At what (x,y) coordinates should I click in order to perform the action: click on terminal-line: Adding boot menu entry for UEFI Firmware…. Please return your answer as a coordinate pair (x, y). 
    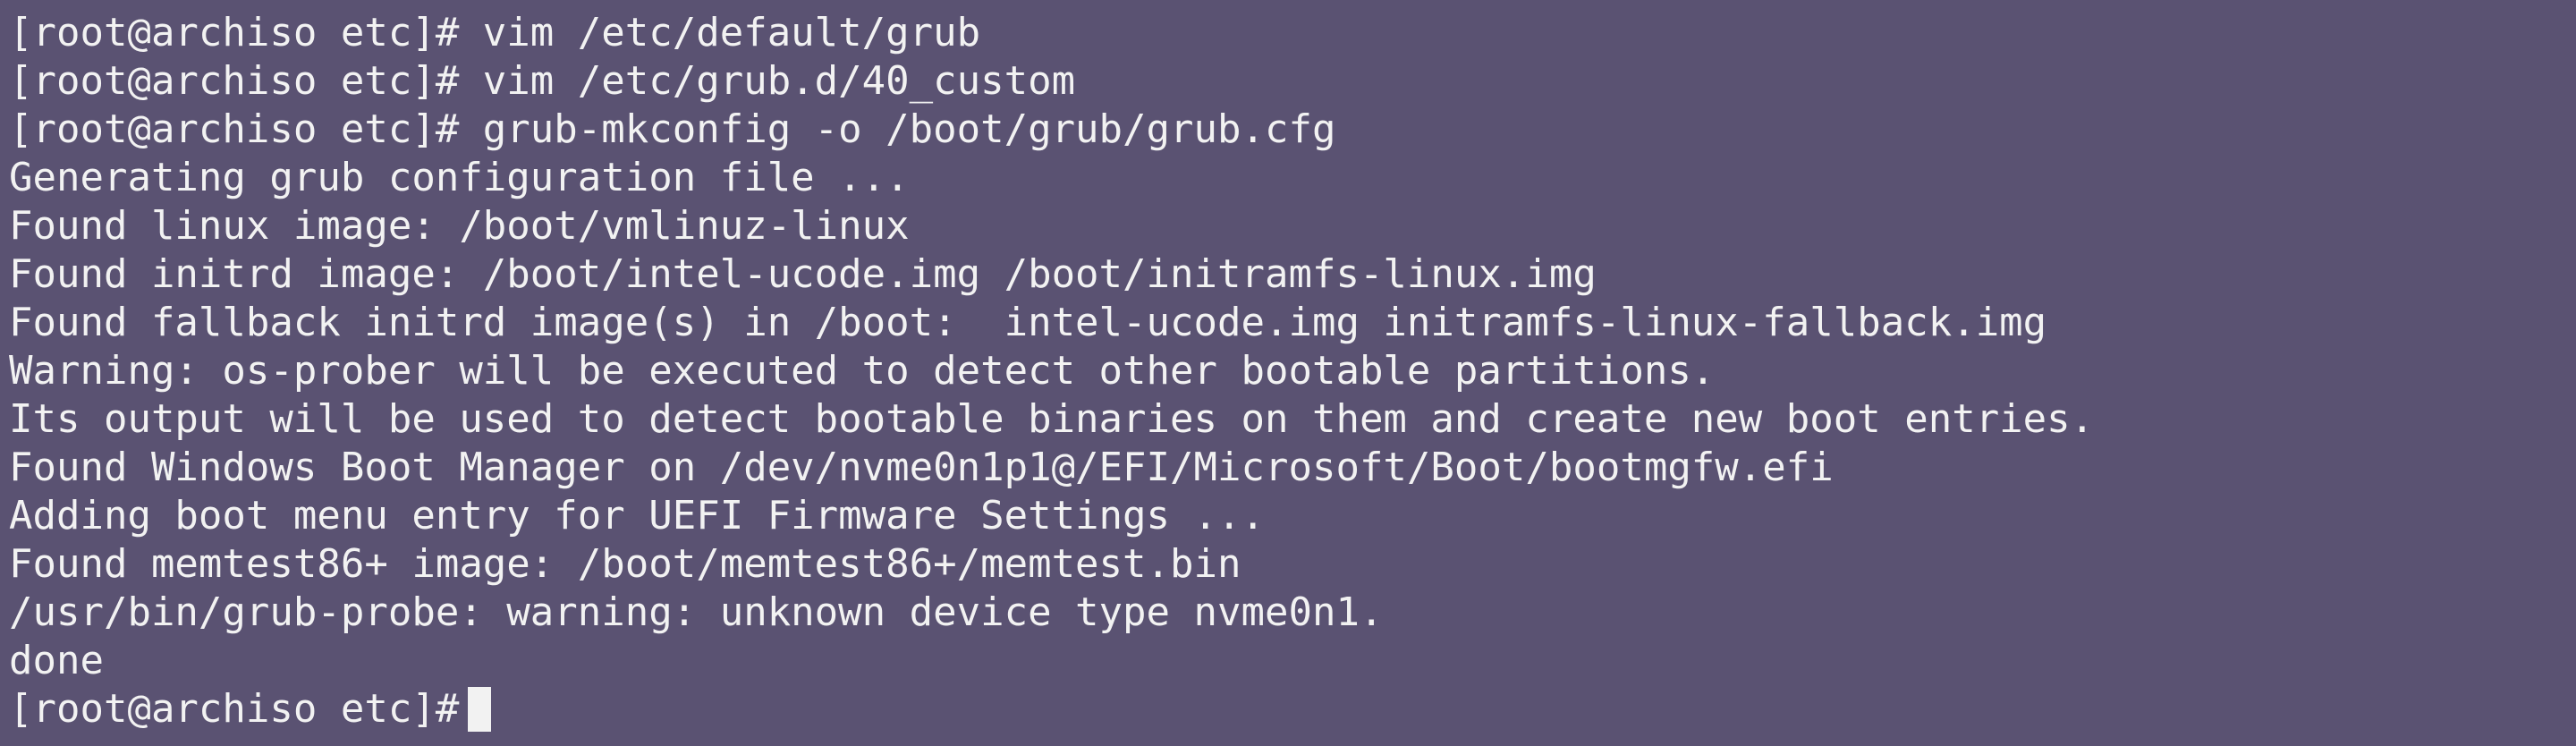
    Looking at the image, I should click on (637, 515).